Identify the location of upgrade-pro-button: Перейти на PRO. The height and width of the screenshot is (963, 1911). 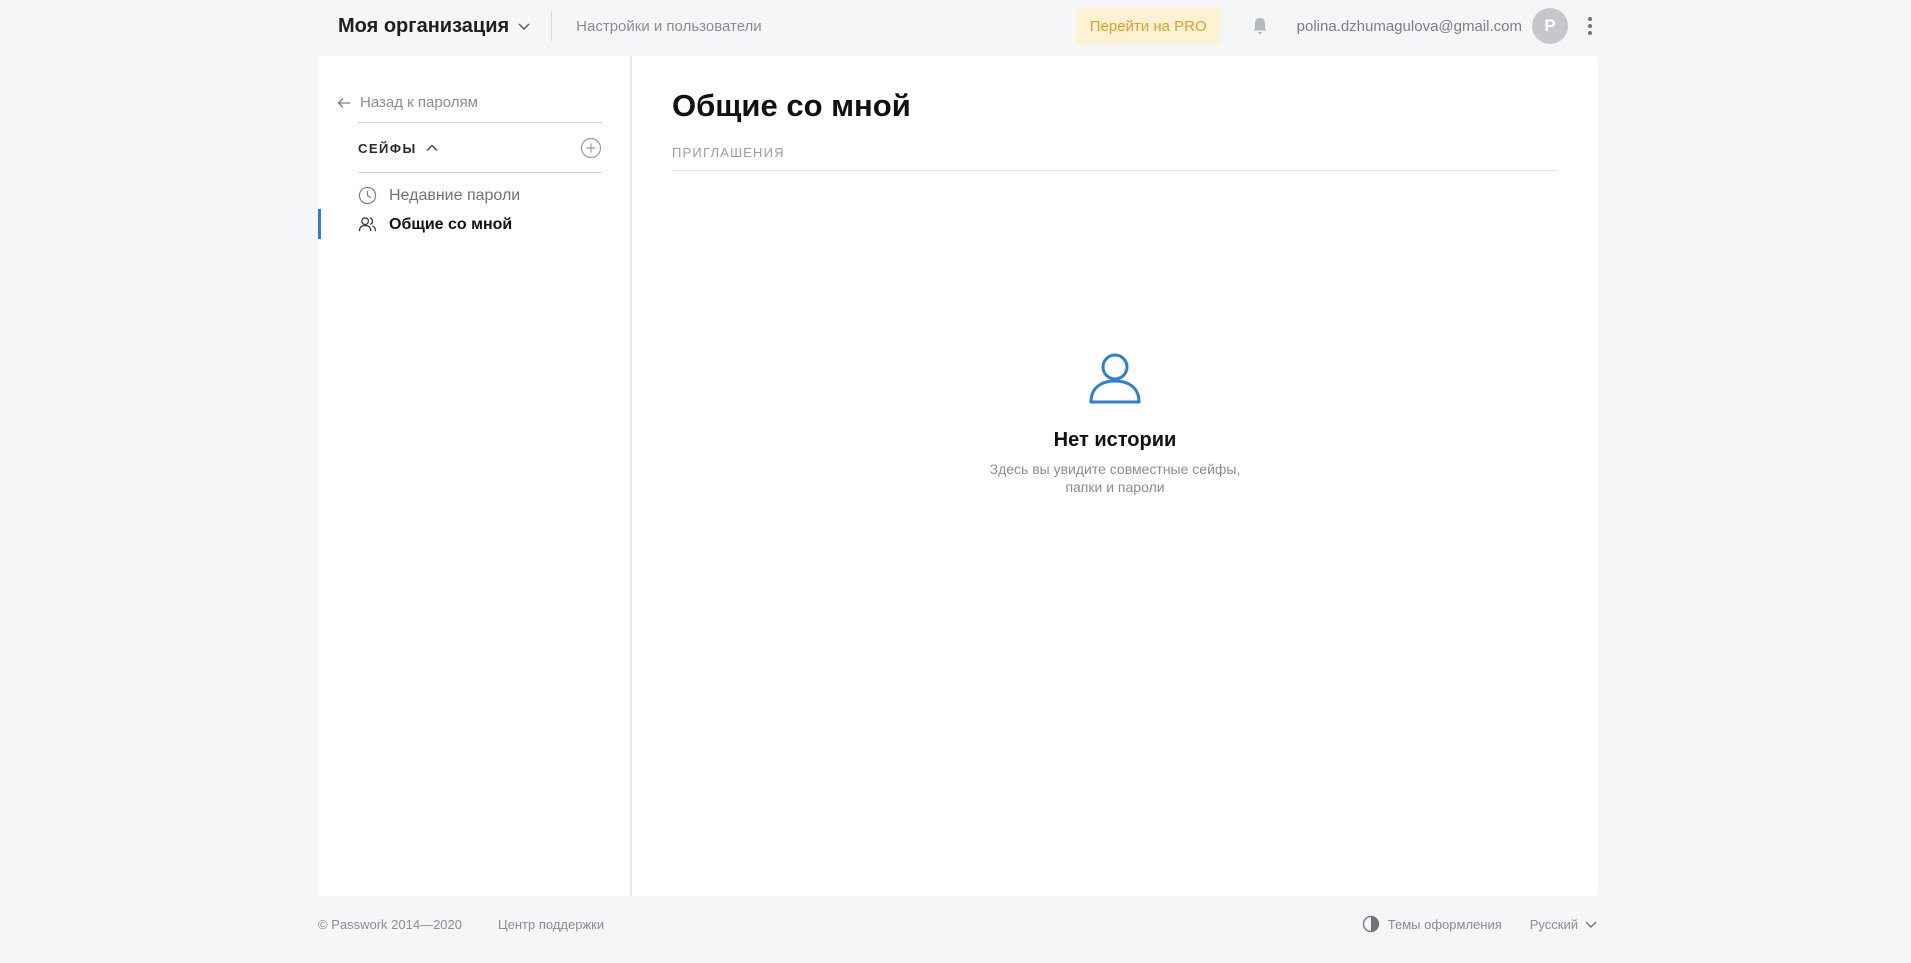
(1148, 26).